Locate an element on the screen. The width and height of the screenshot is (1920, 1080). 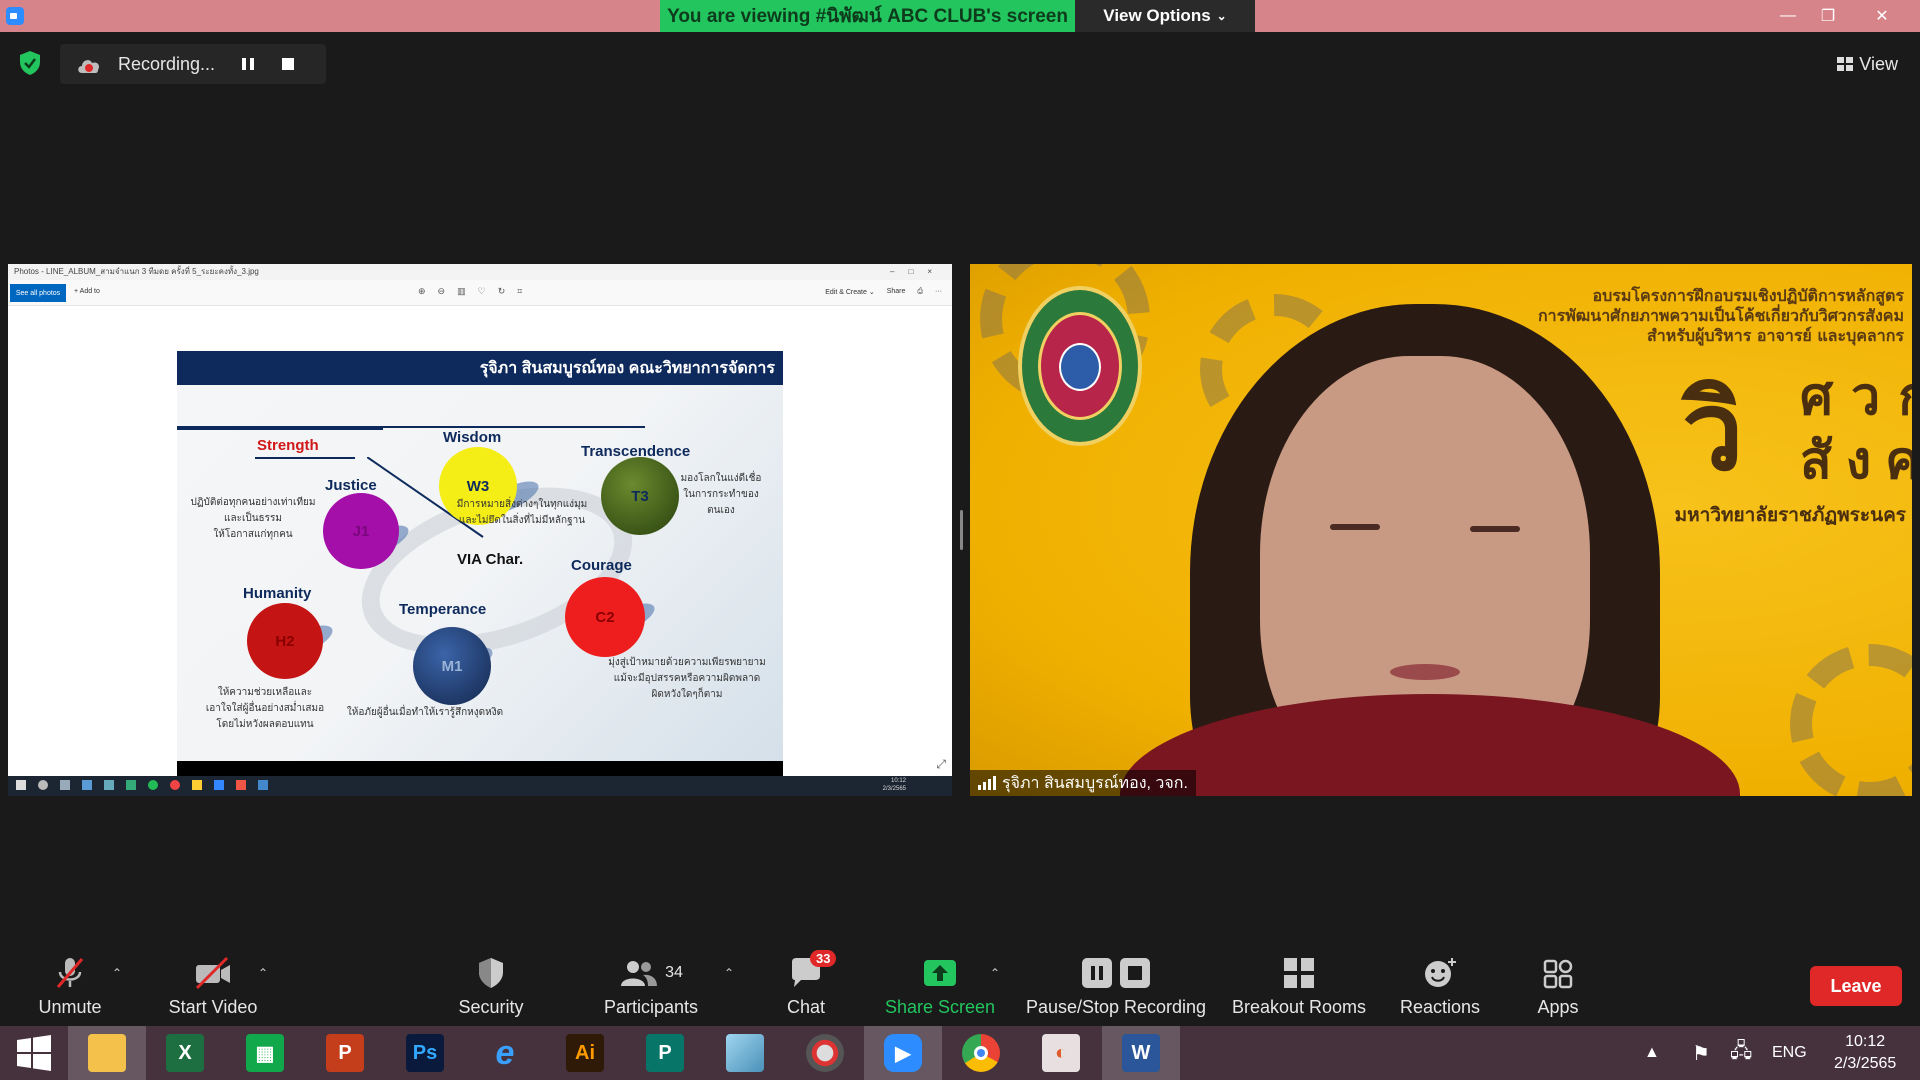
slide-header: รุจิภา สินสมบูรณ์ทอง คณะวิทยาการจัดการ is located at coordinates (480, 368).